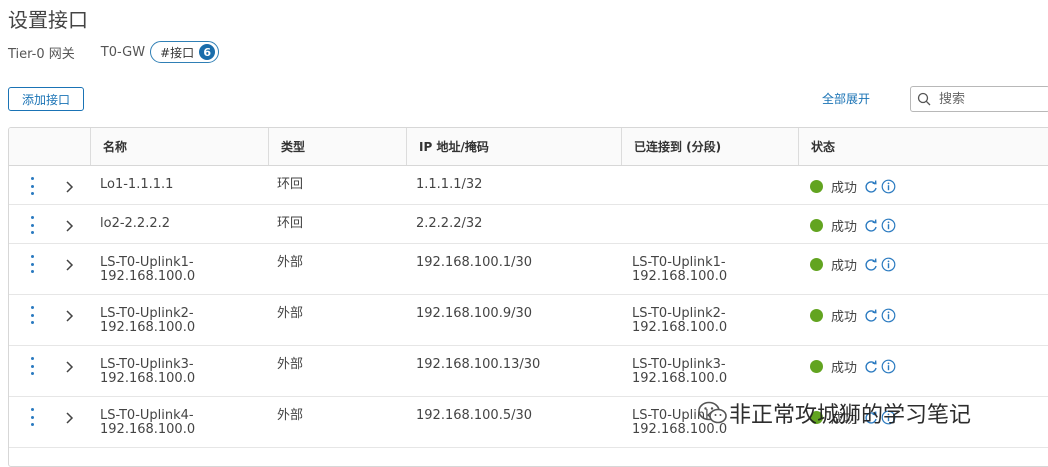 Image resolution: width=1048 pixels, height=467 pixels. I want to click on column-header-type: 类型, so click(337, 146).